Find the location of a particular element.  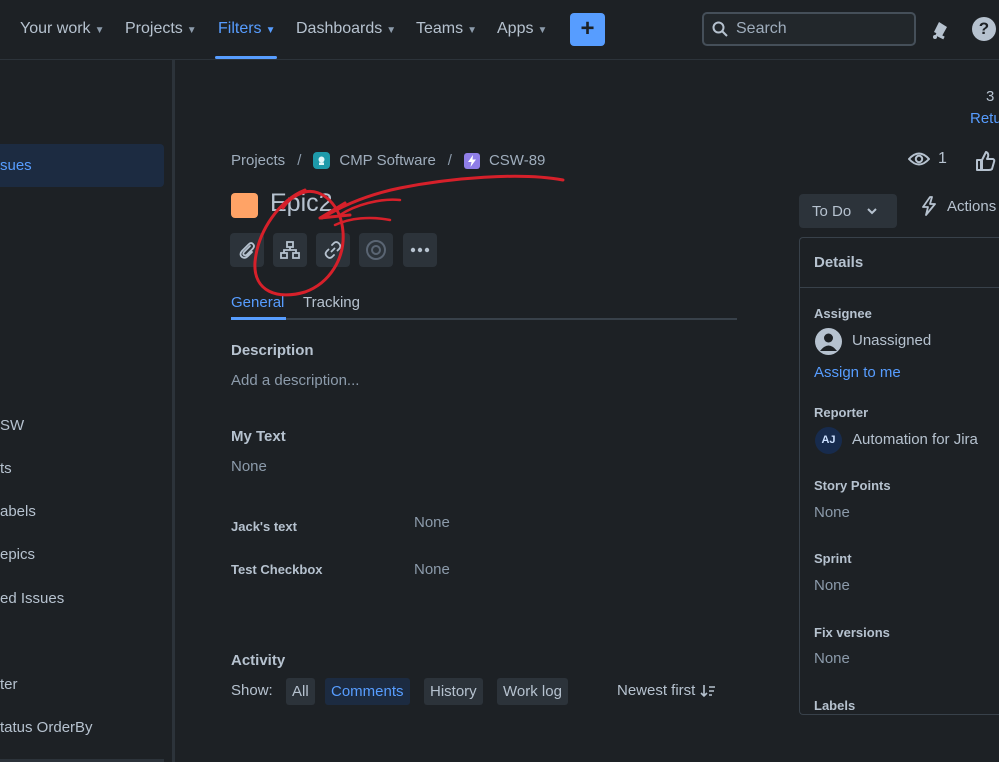

jacks-text-label: Jack's text is located at coordinates (264, 526).